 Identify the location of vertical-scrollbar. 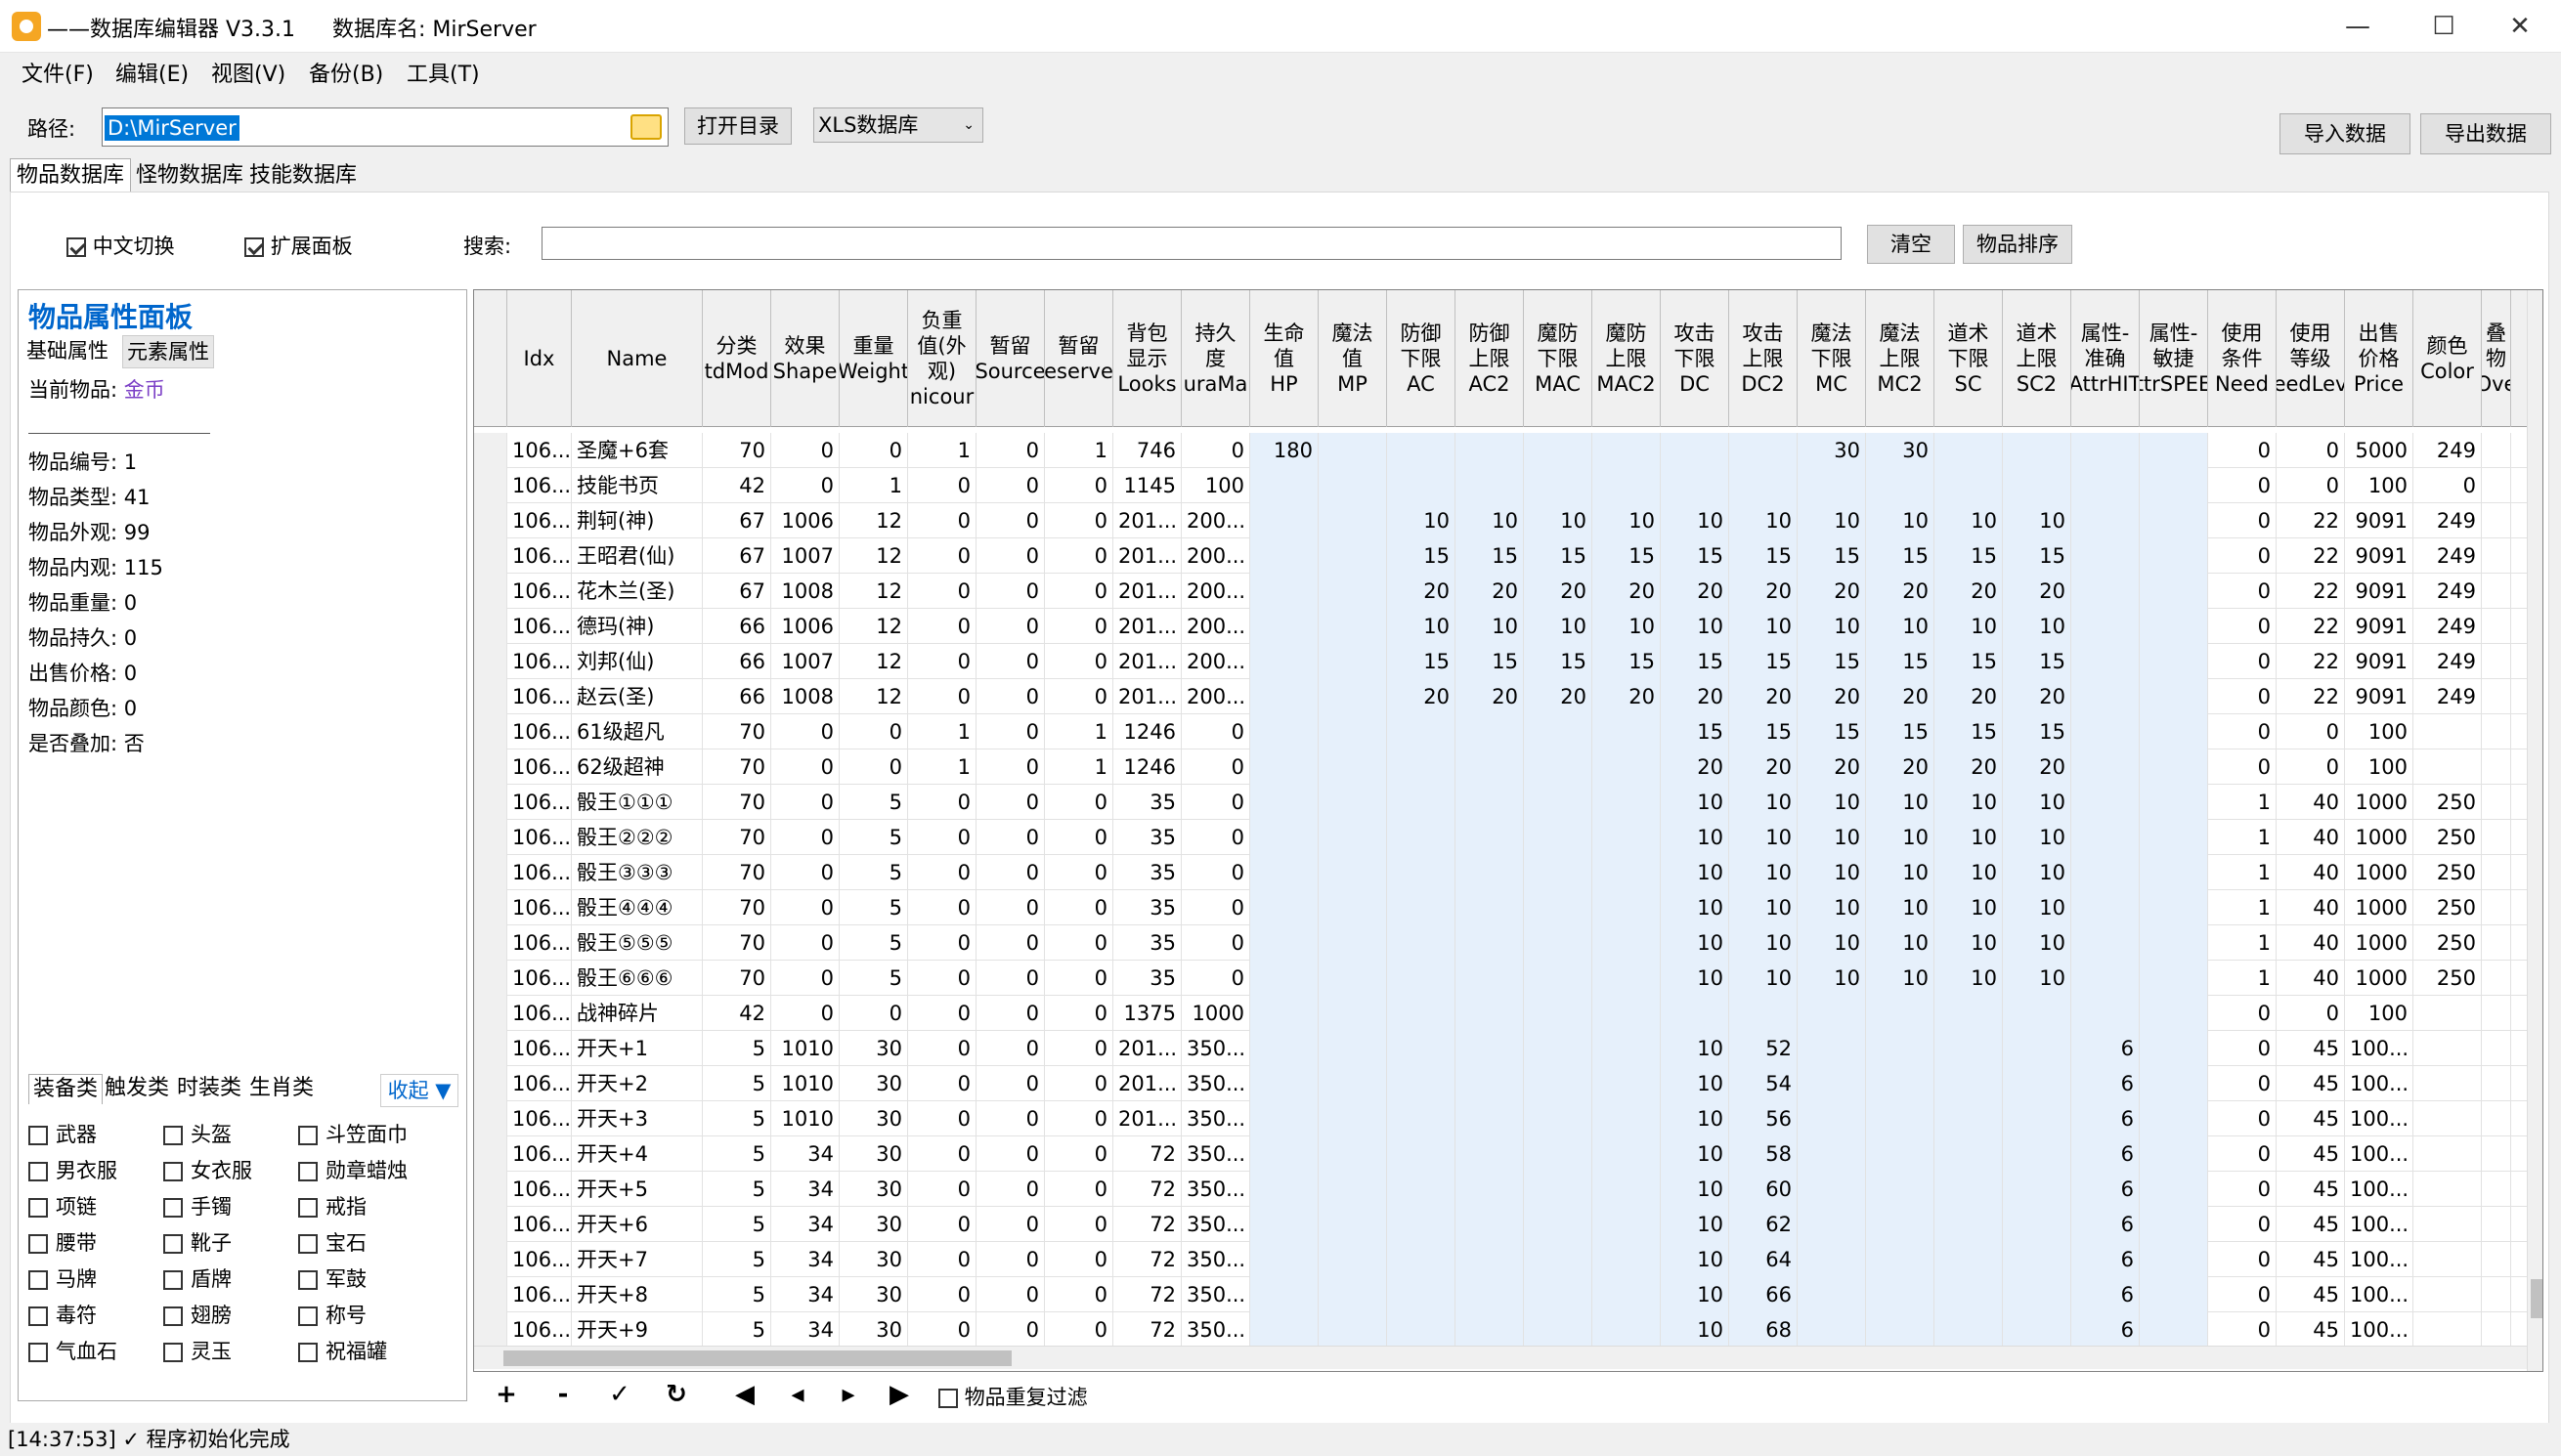
(2534, 830).